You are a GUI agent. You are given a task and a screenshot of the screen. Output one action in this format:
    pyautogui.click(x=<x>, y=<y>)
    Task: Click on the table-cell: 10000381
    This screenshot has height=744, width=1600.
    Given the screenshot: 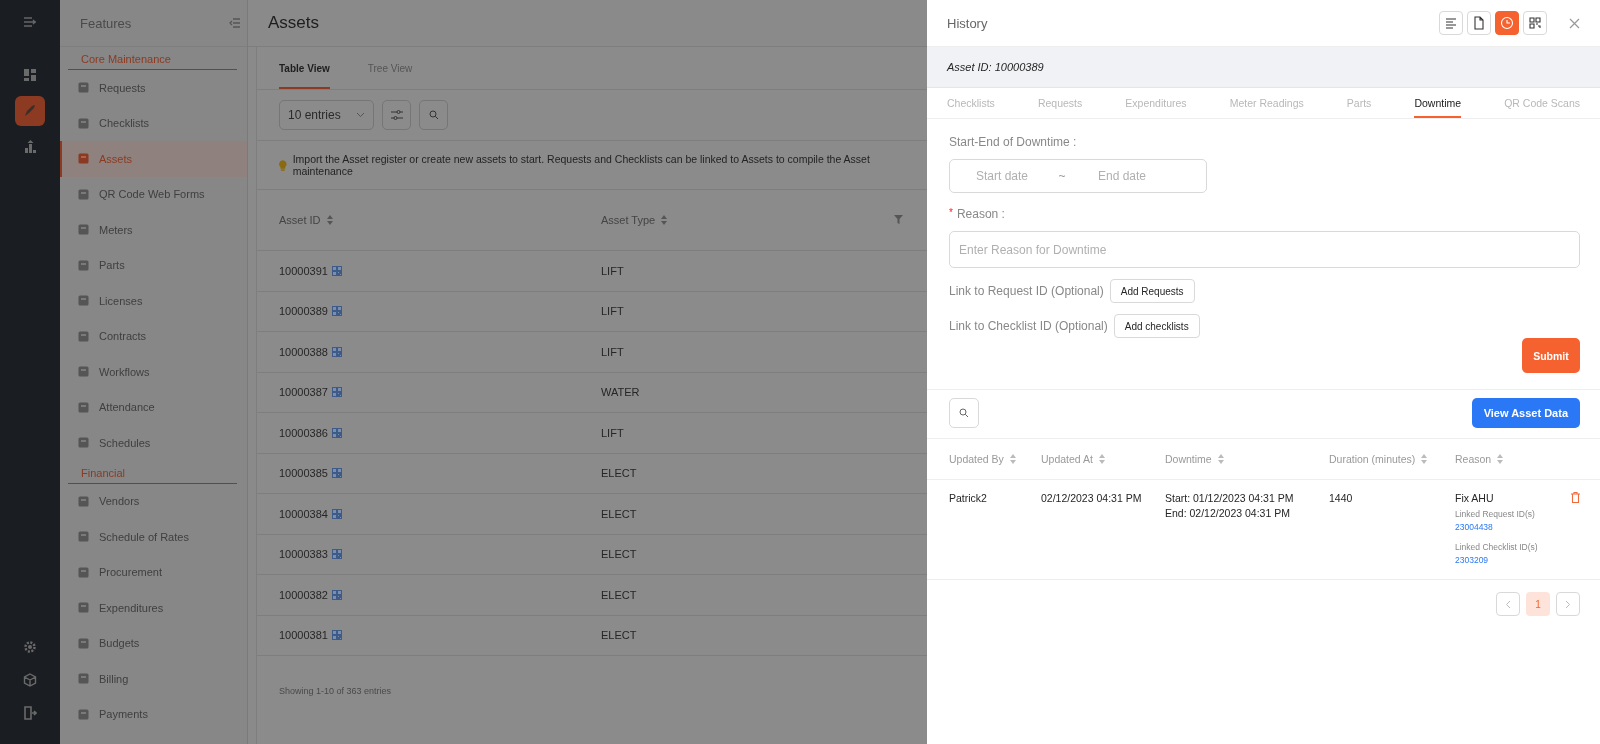 What is the action you would take?
    pyautogui.click(x=303, y=635)
    